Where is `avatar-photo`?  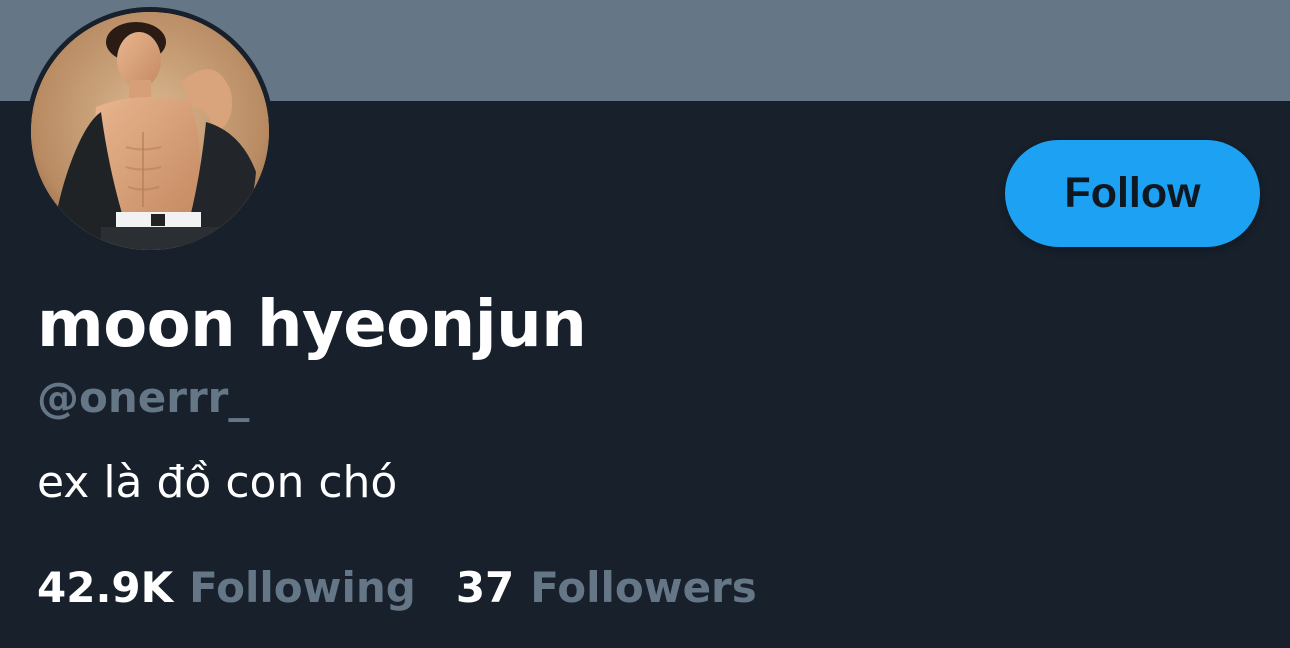 avatar-photo is located at coordinates (150, 131).